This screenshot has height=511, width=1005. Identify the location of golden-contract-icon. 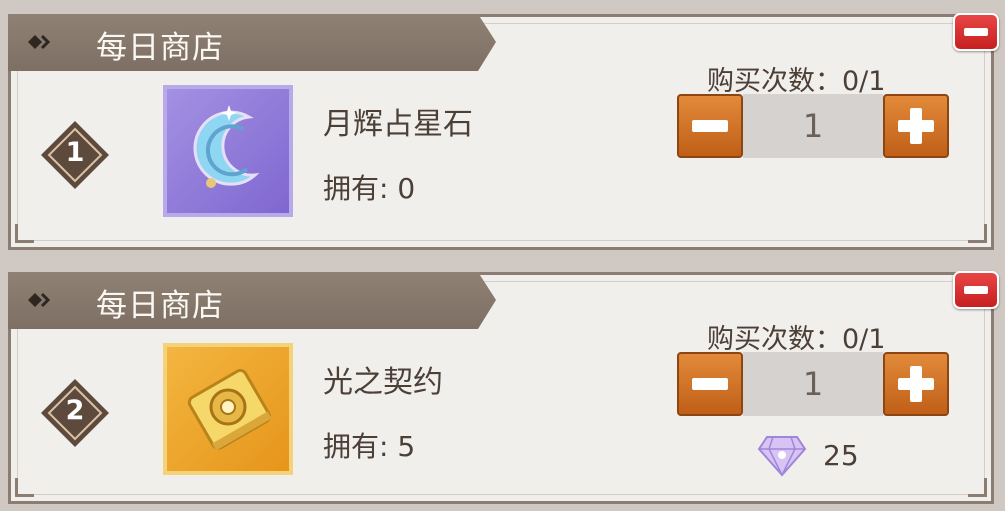
(229, 409).